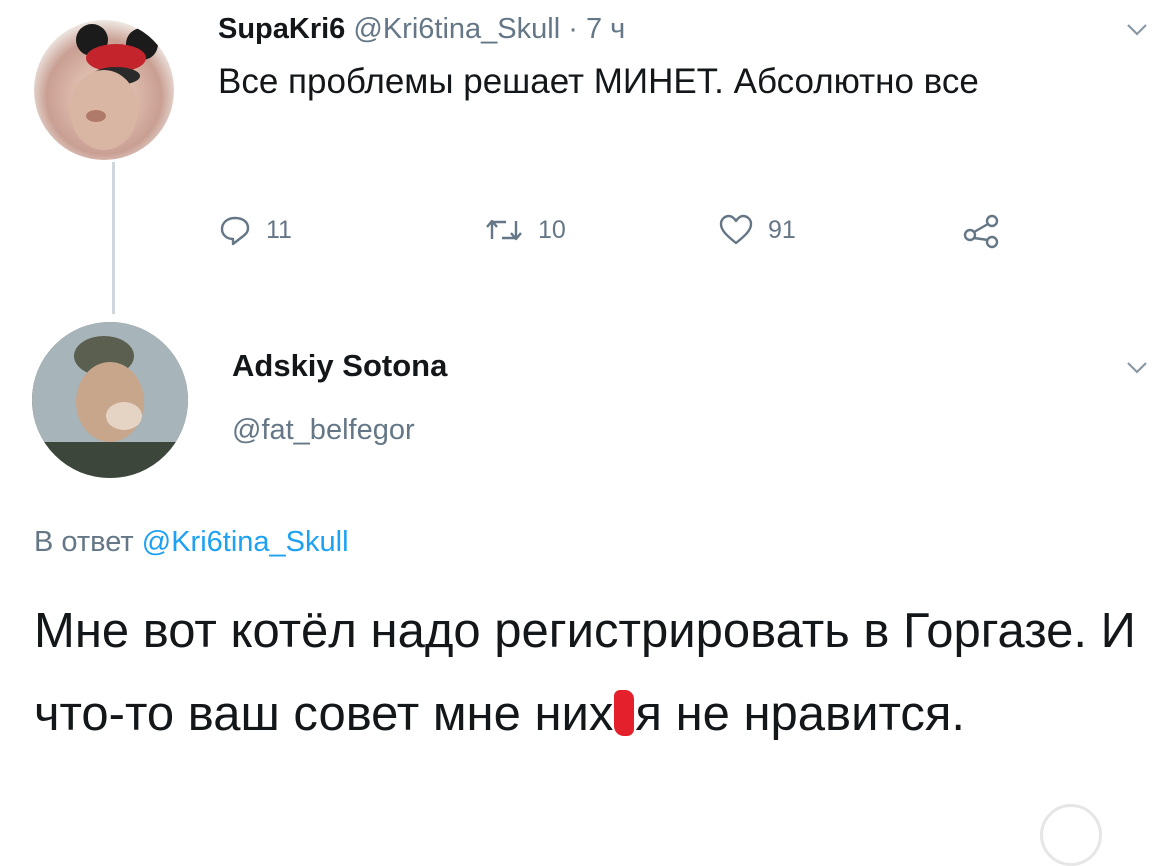  Describe the element at coordinates (1071, 835) in the screenshot. I see `watermark-icon` at that location.